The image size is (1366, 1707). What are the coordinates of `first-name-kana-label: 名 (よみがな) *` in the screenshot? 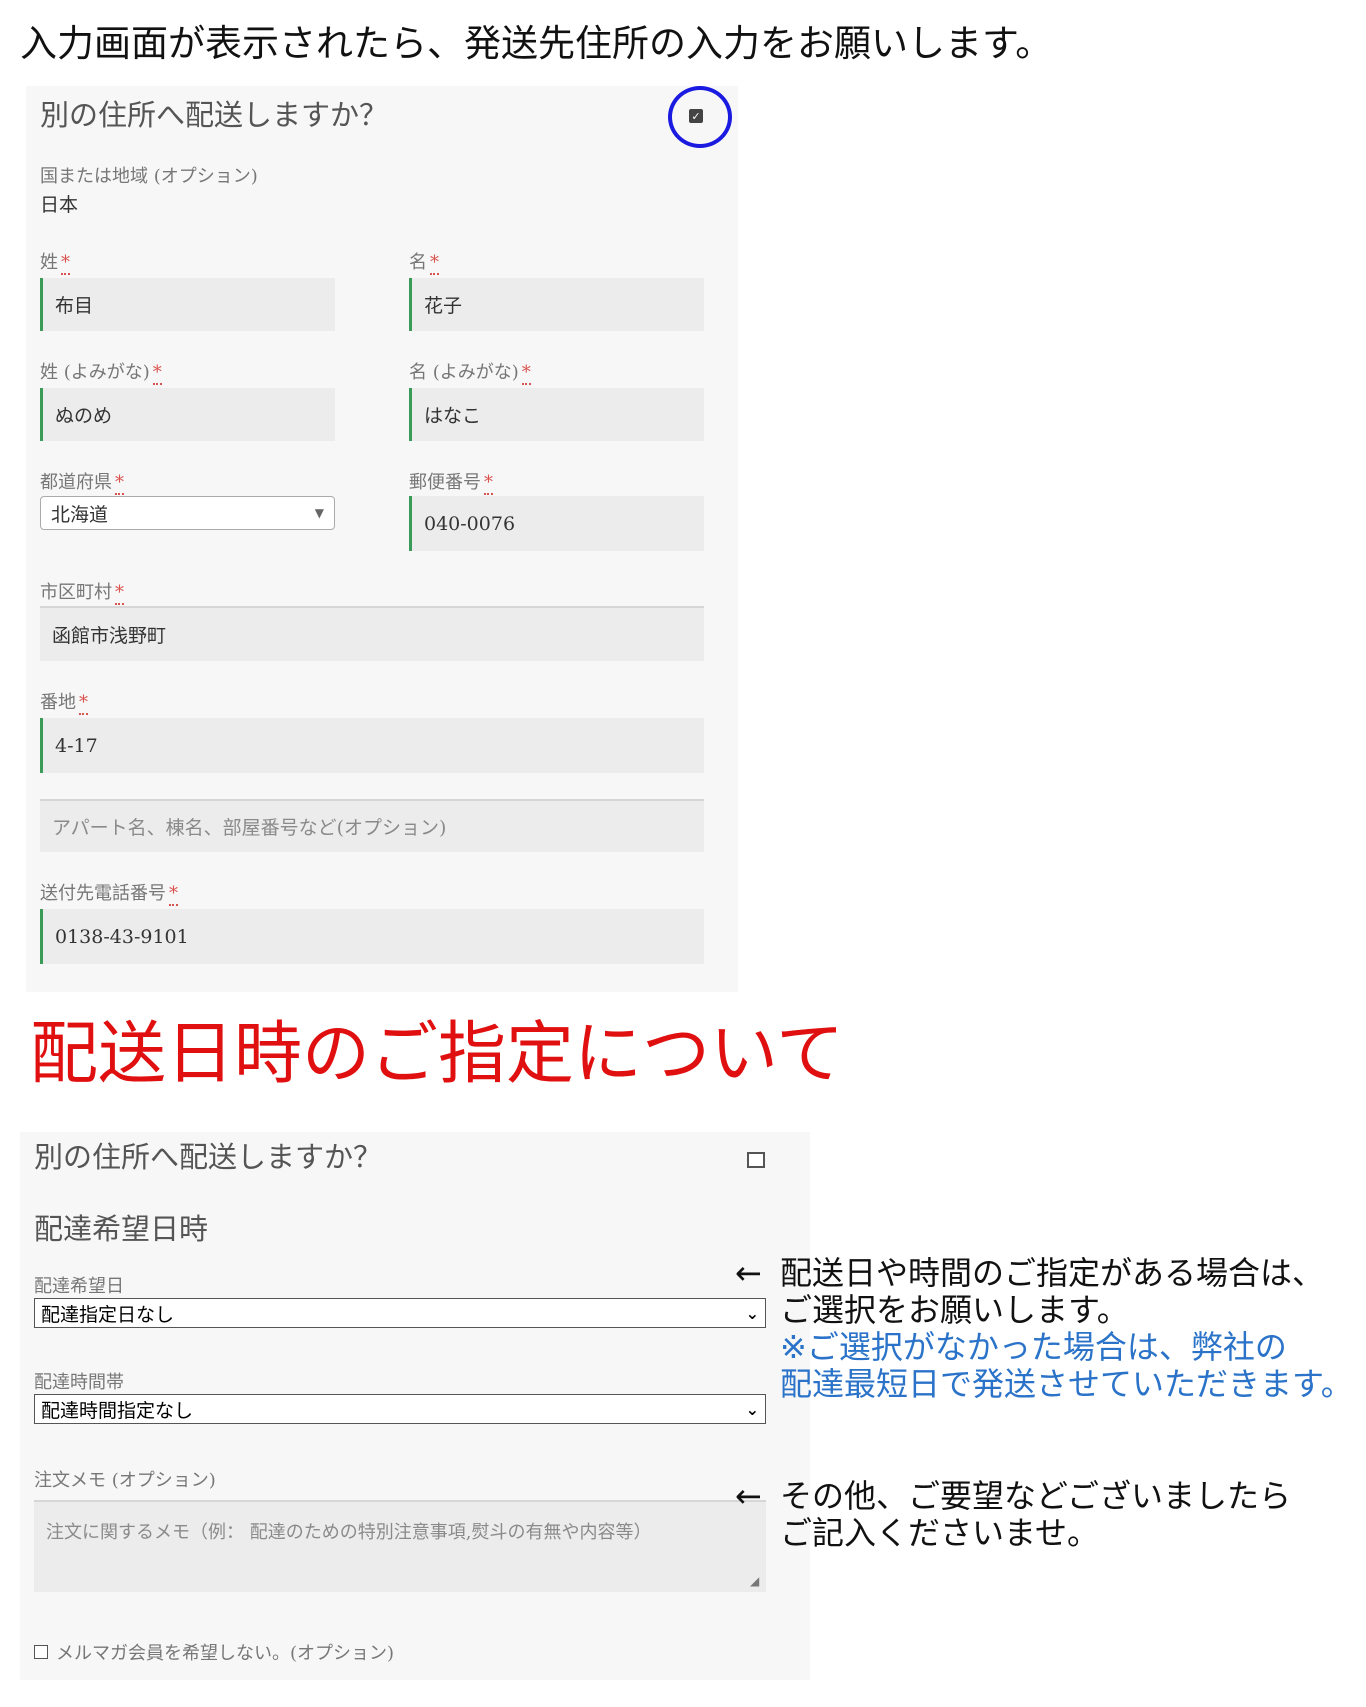 It's located at (470, 373).